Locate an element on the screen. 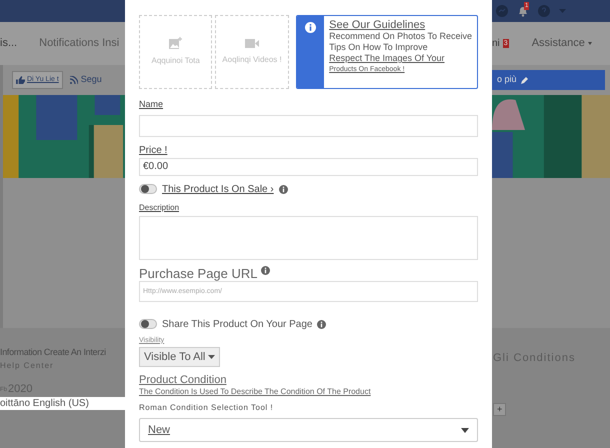 The image size is (610, 448). add-button: + is located at coordinates (499, 409).